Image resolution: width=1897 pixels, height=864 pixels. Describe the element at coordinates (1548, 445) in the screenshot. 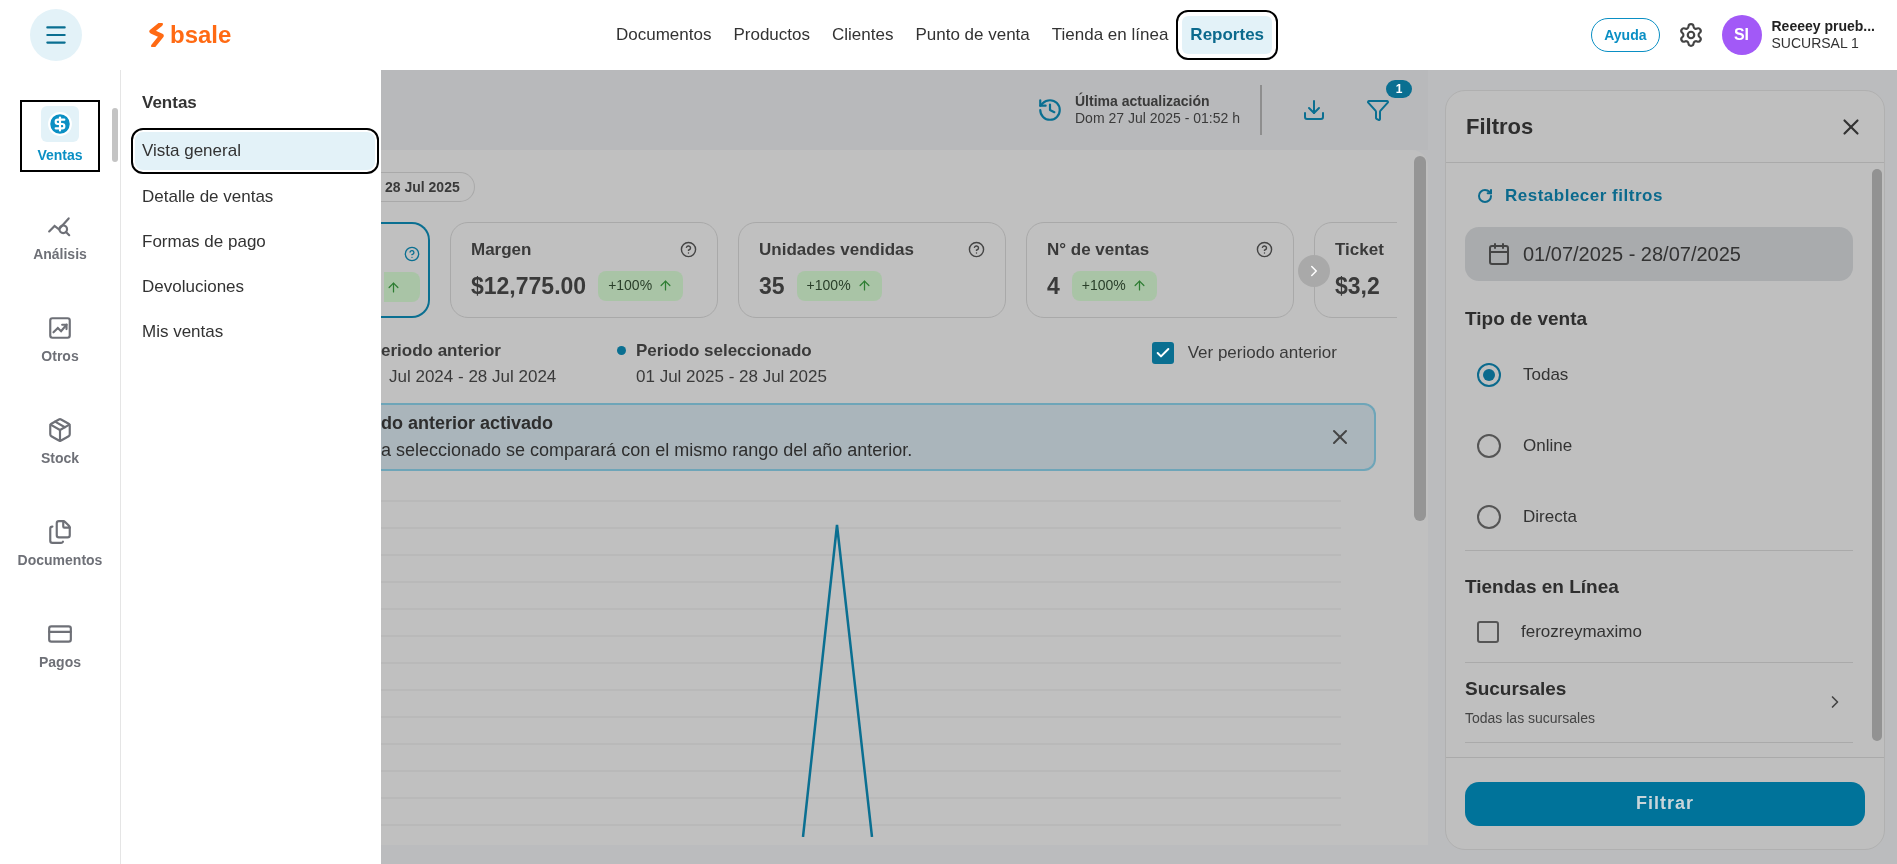

I see `radio-label: Online` at that location.